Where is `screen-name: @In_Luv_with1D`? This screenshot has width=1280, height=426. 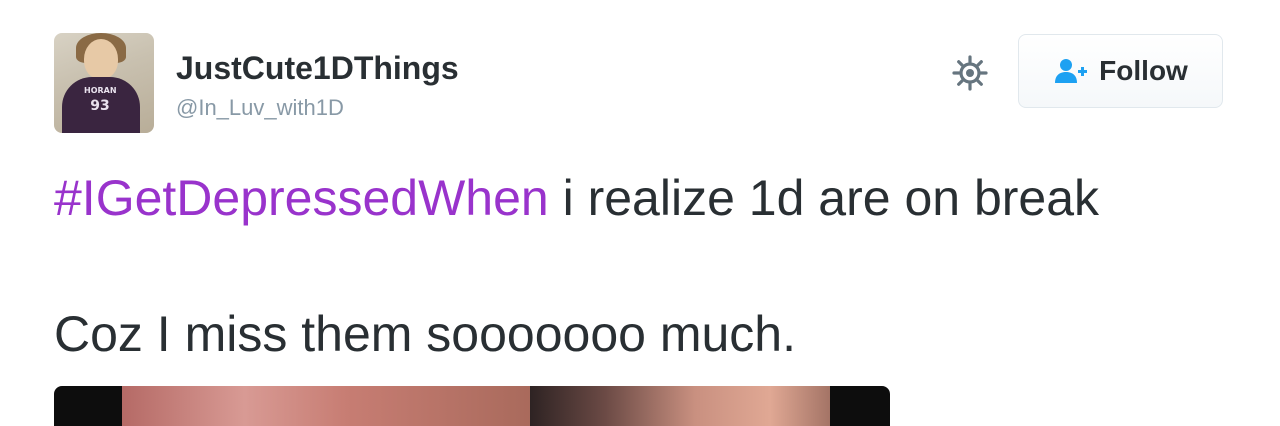 screen-name: @In_Luv_with1D is located at coordinates (260, 108).